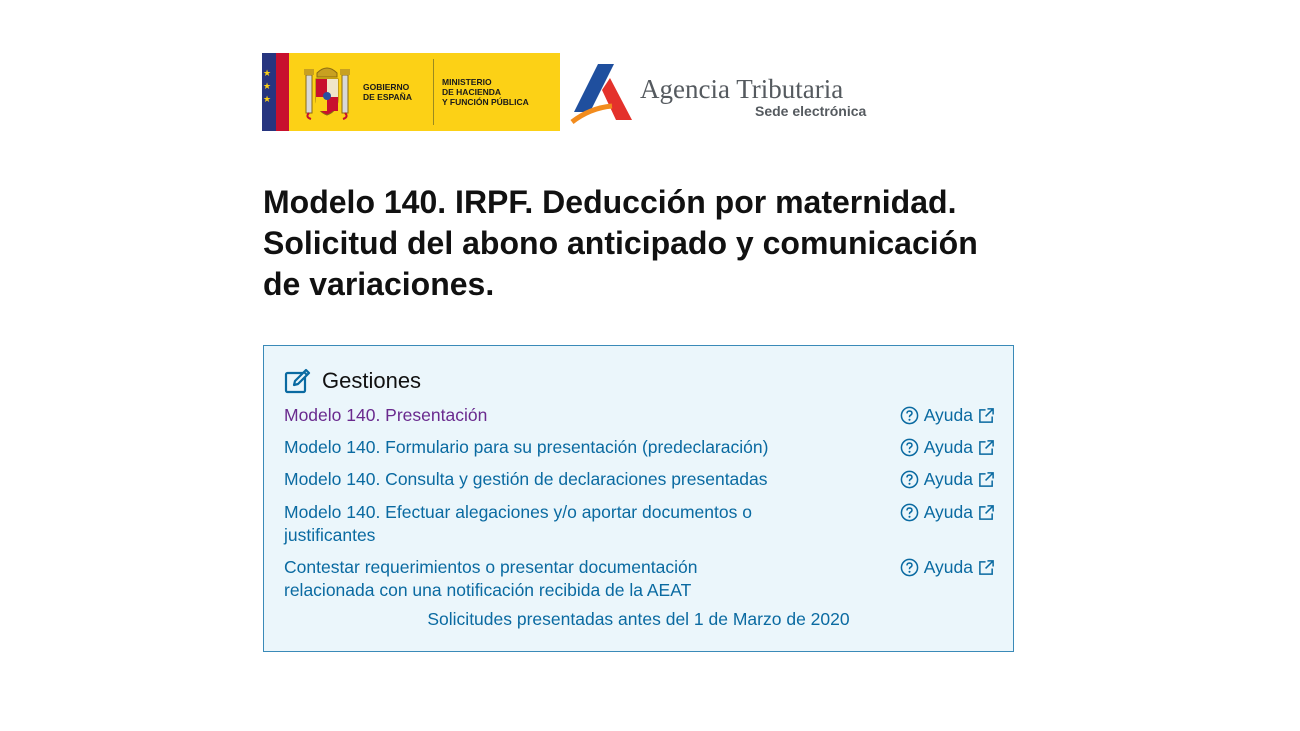  Describe the element at coordinates (372, 380) in the screenshot. I see `panel-title: Gestiones` at that location.